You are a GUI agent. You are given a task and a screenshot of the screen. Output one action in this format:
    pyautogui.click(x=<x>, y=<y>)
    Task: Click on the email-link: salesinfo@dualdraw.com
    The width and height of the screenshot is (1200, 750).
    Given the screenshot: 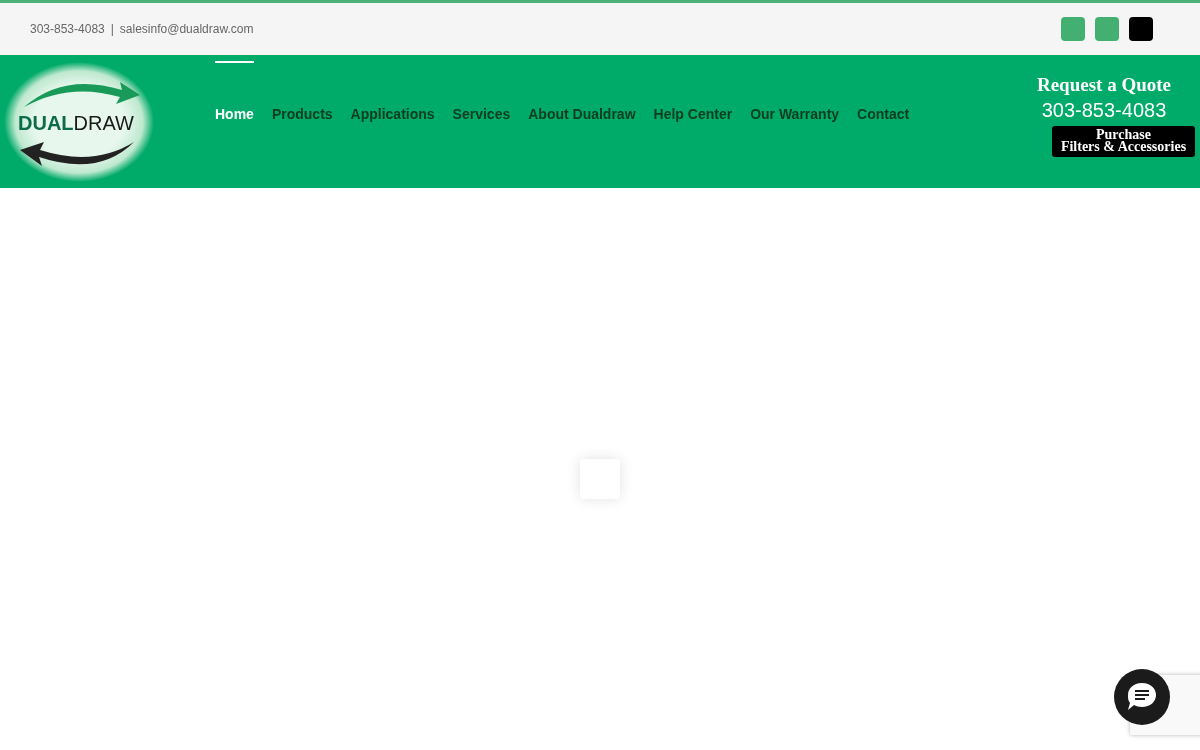 What is the action you would take?
    pyautogui.click(x=186, y=29)
    